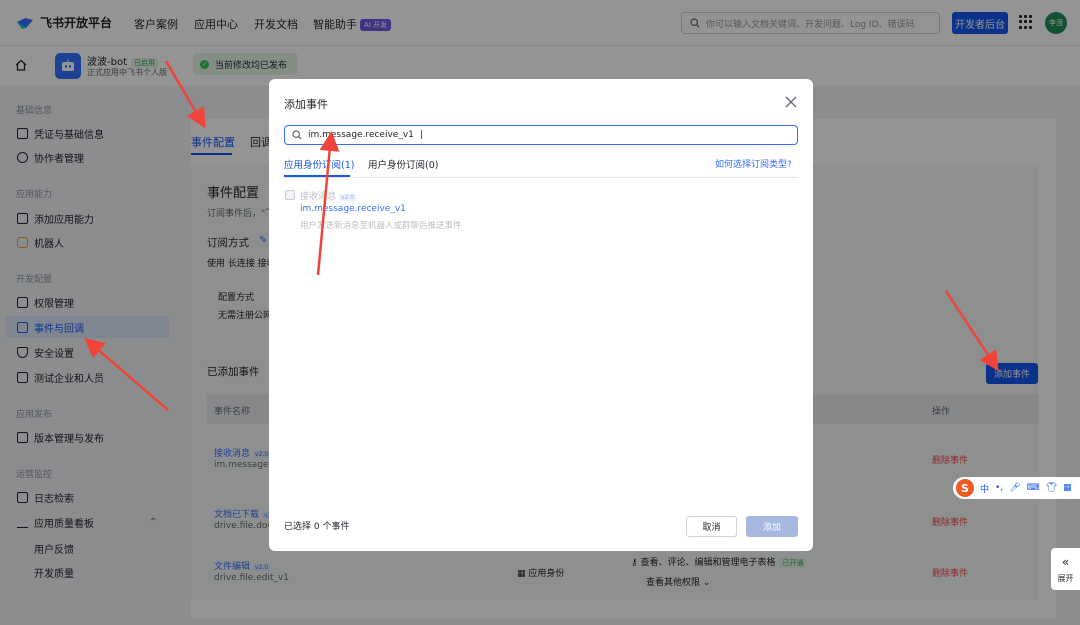  I want to click on event-option-name-text: 接收消息, so click(318, 197).